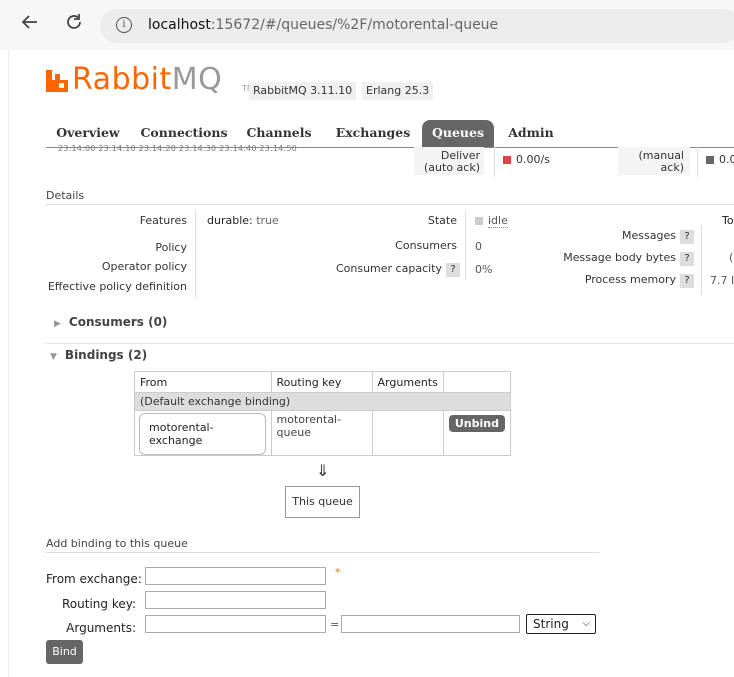 Image resolution: width=734 pixels, height=677 pixels. Describe the element at coordinates (373, 134) in the screenshot. I see `tab-exchanges: Exchanges` at that location.